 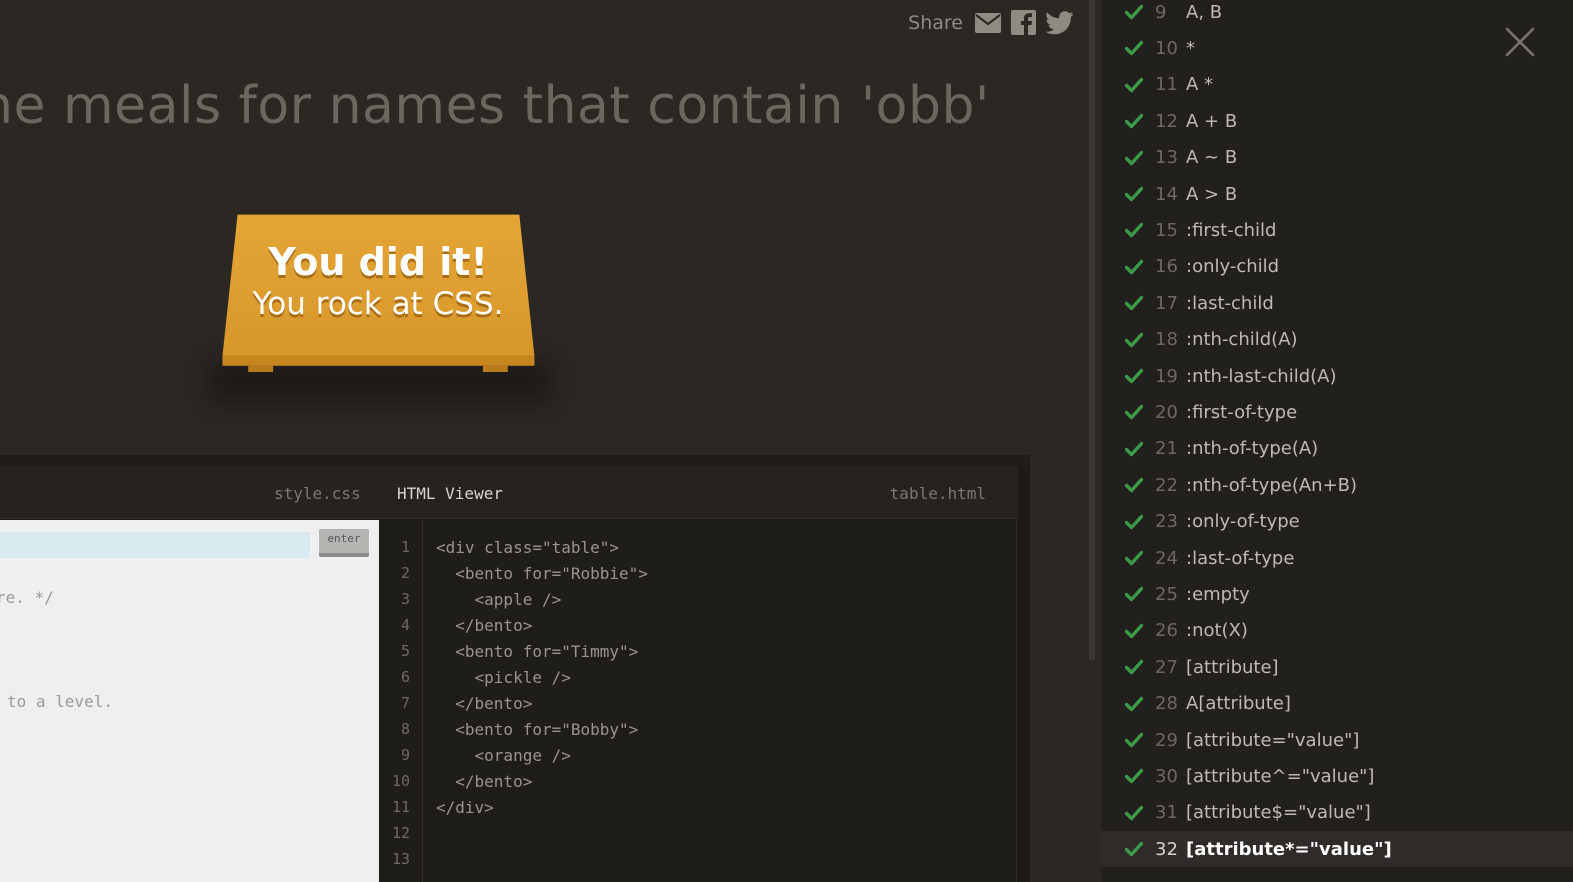 What do you see at coordinates (1166, 849) in the screenshot?
I see `level-number: 32` at bounding box center [1166, 849].